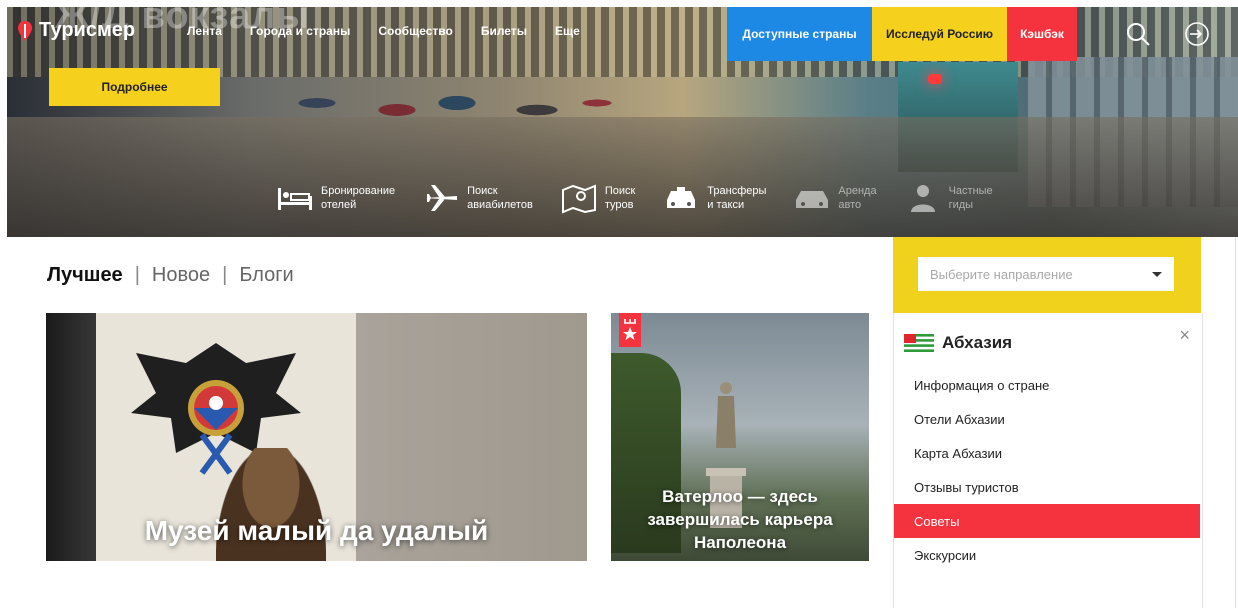 This screenshot has height=608, width=1238. I want to click on nav-link-tickets: Билеты, so click(504, 31).